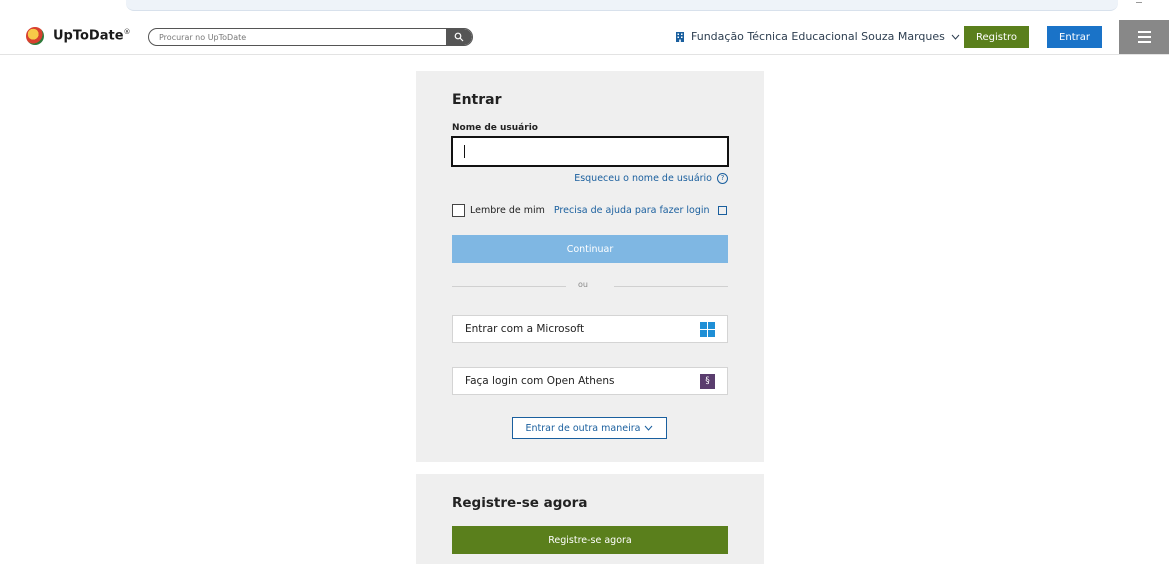 The image size is (1169, 564). What do you see at coordinates (722, 210) in the screenshot?
I see `external-link-icon` at bounding box center [722, 210].